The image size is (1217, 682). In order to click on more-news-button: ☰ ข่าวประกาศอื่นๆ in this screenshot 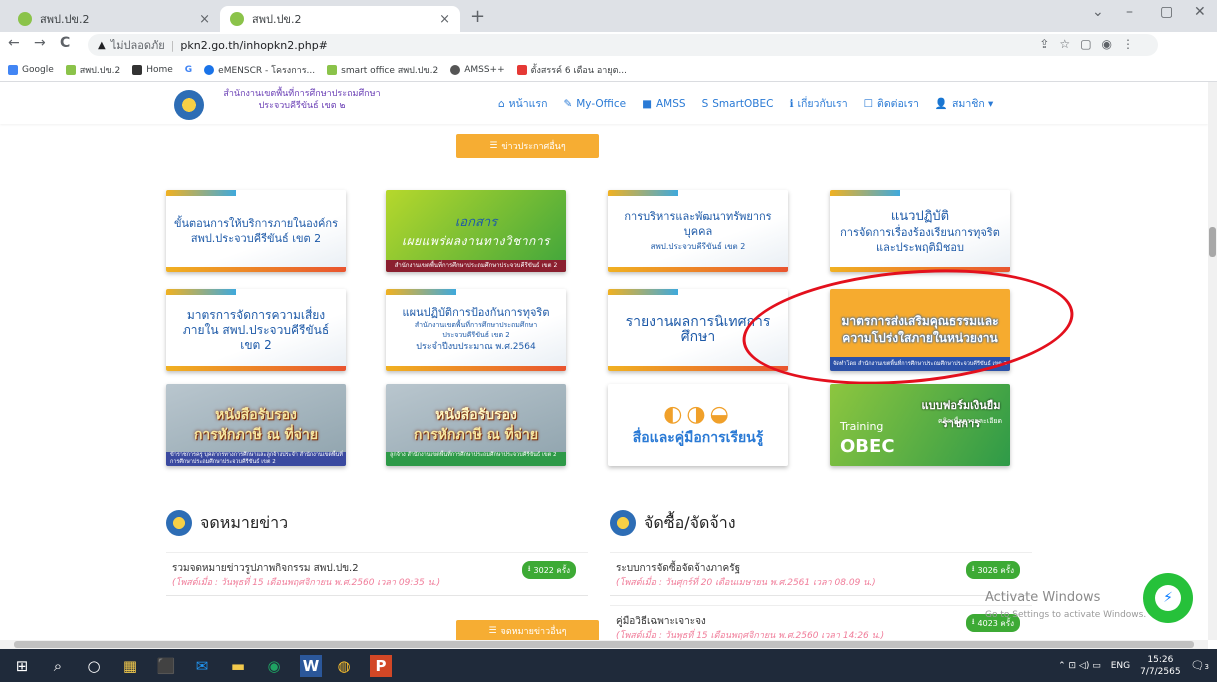, I will do `click(527, 146)`.